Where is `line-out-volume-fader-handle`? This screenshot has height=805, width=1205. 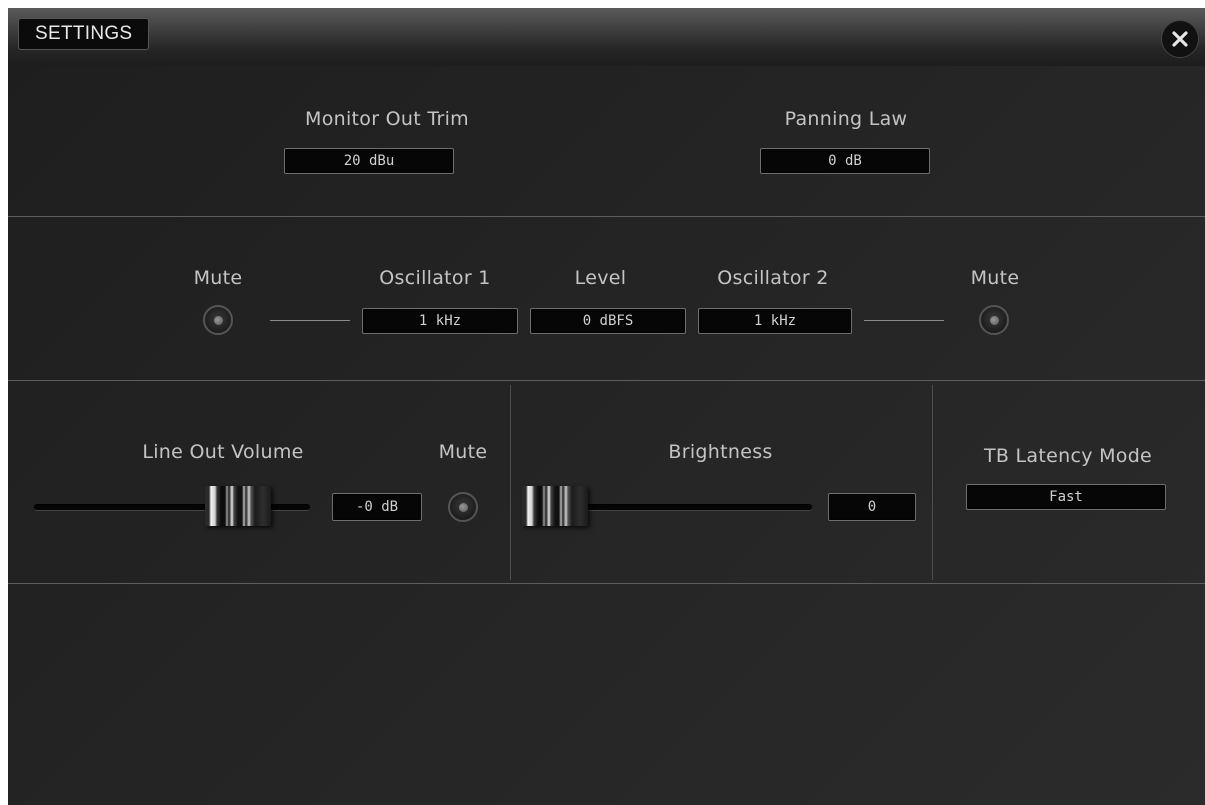
line-out-volume-fader-handle is located at coordinates (238, 506).